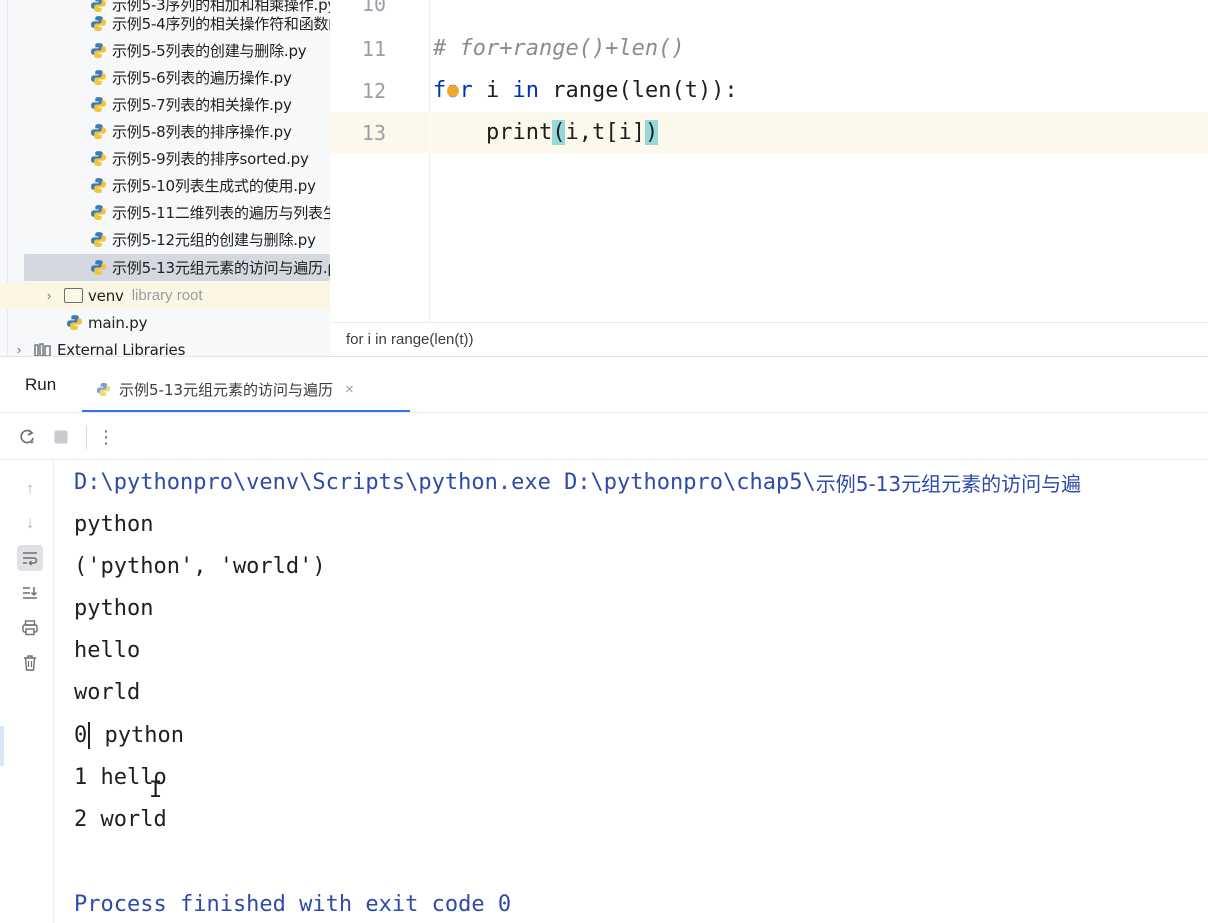 The image size is (1208, 923). What do you see at coordinates (466, 90) in the screenshot?
I see `keyword-for-end: r` at bounding box center [466, 90].